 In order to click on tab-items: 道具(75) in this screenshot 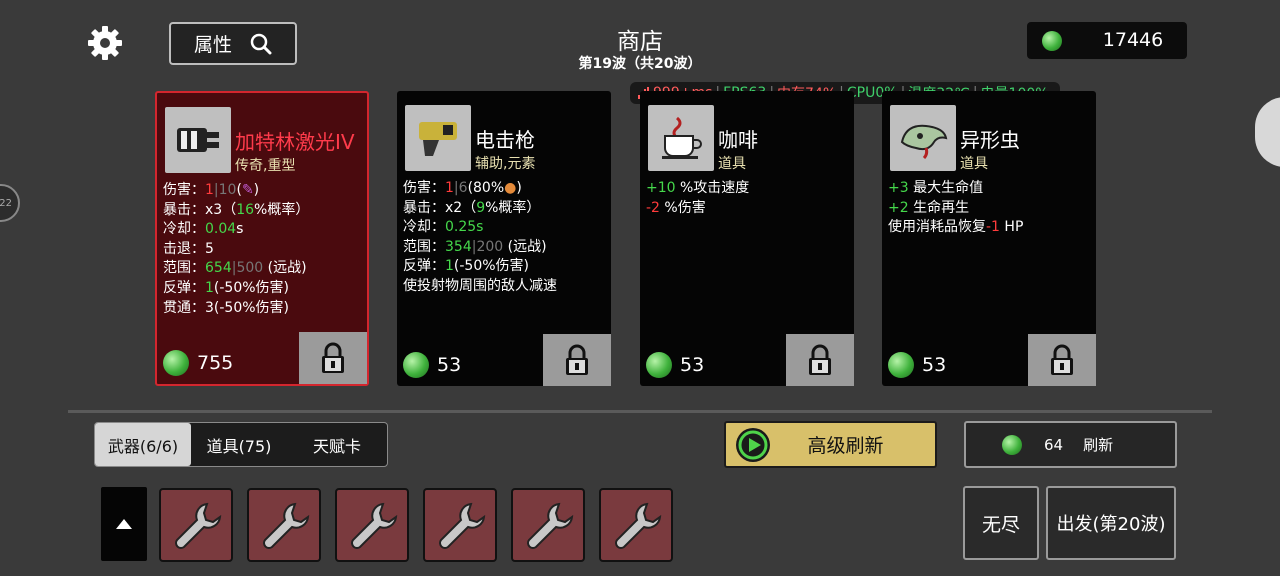, I will do `click(239, 444)`.